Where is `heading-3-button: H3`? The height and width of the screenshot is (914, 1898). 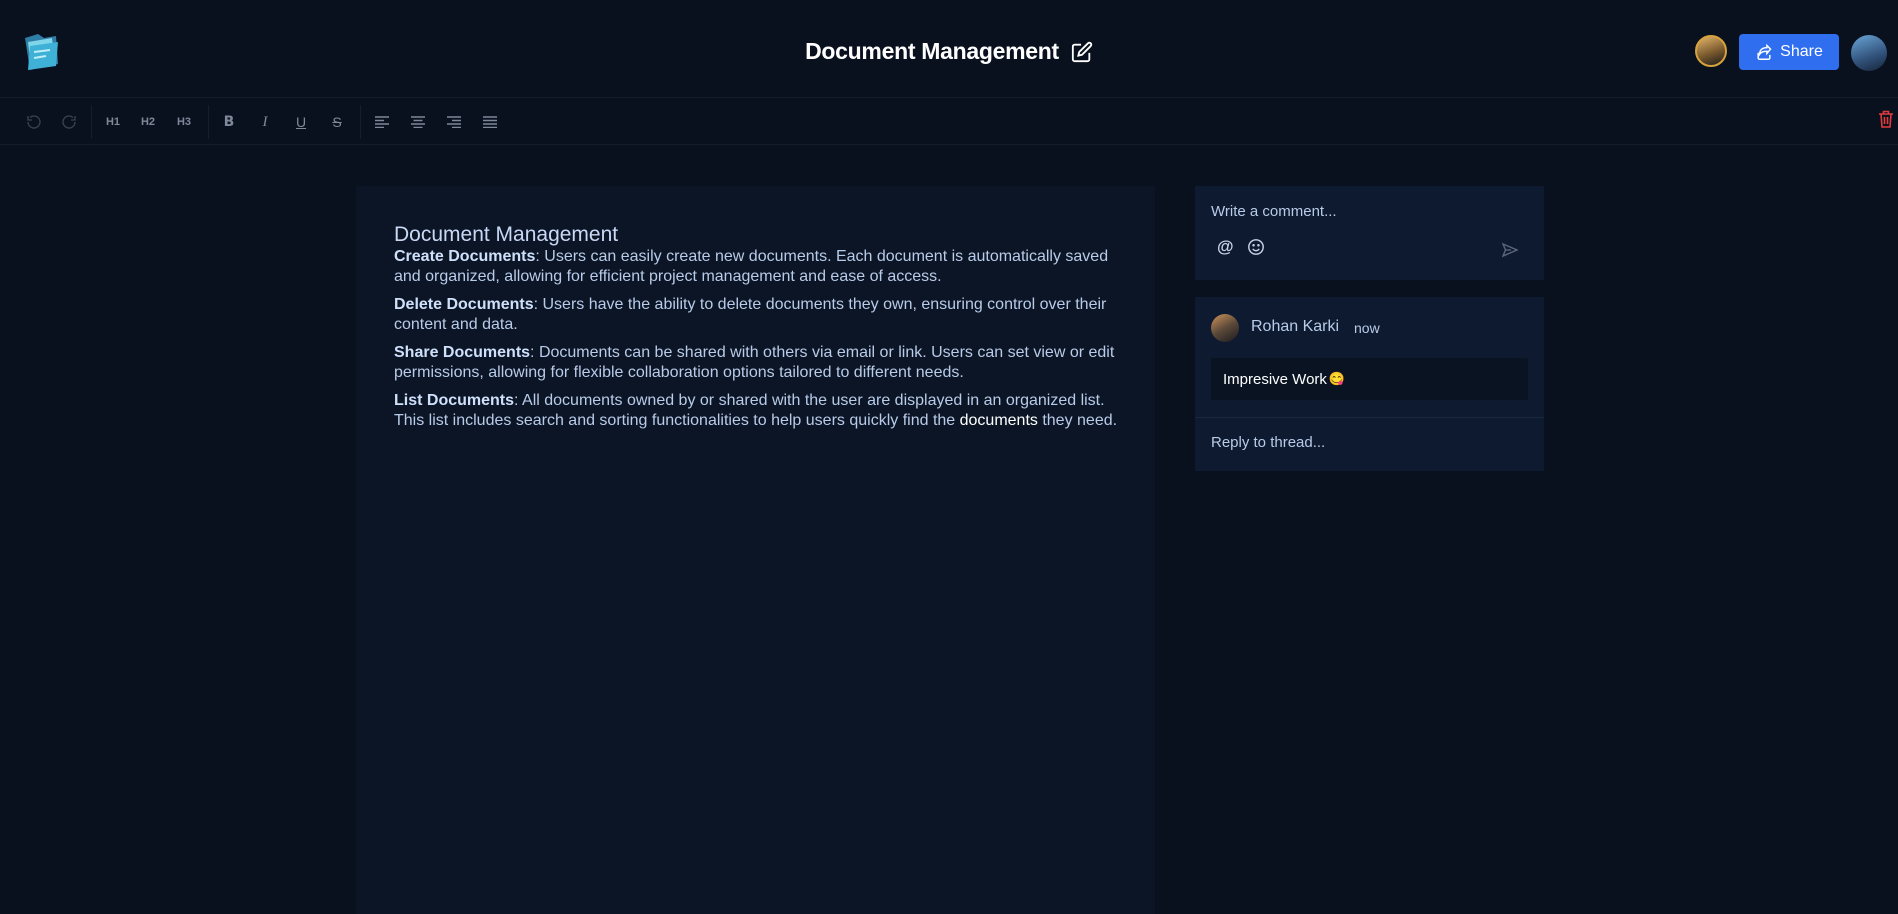 heading-3-button: H3 is located at coordinates (184, 122).